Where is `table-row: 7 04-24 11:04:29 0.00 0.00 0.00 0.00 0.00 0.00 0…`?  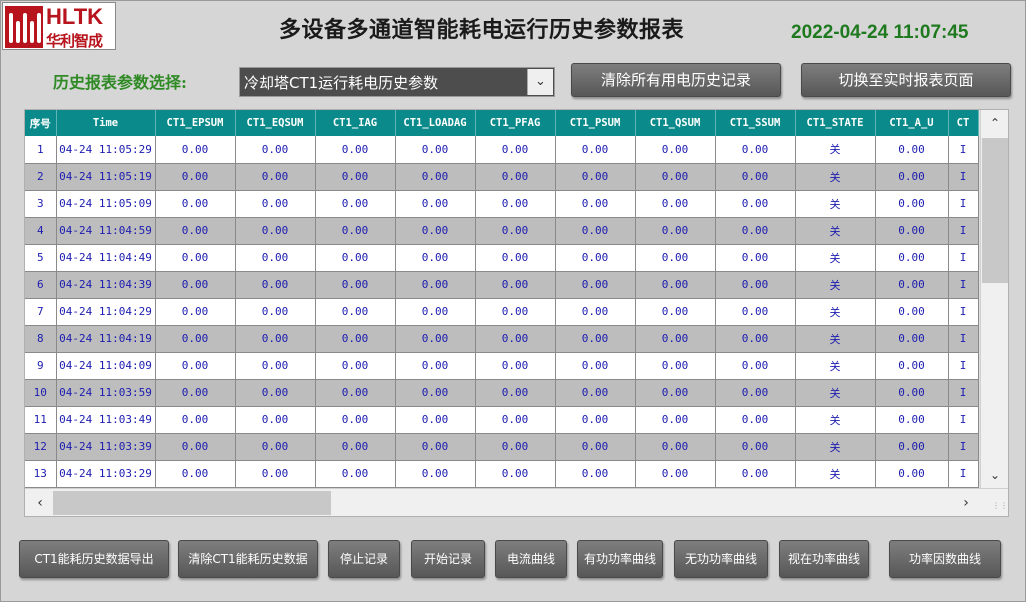
table-row: 7 04-24 11:04:29 0.00 0.00 0.00 0.00 0.00 0.00 0… is located at coordinates (502, 312).